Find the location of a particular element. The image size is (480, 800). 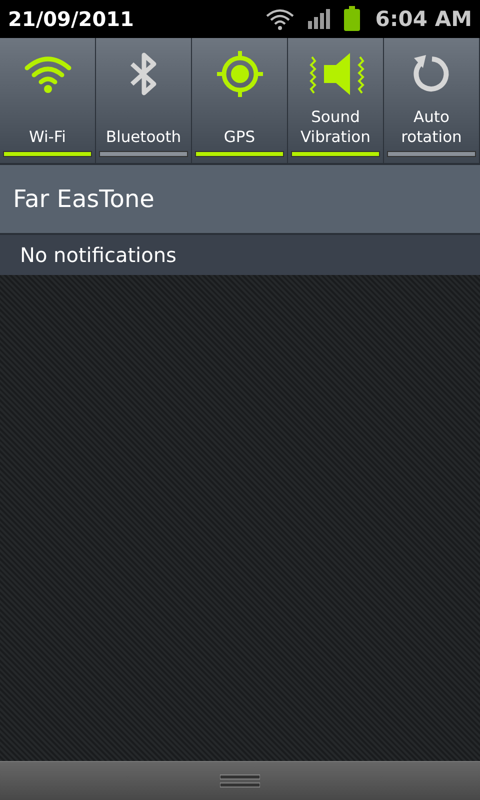

clock-text: 6:04 AM is located at coordinates (423, 19).